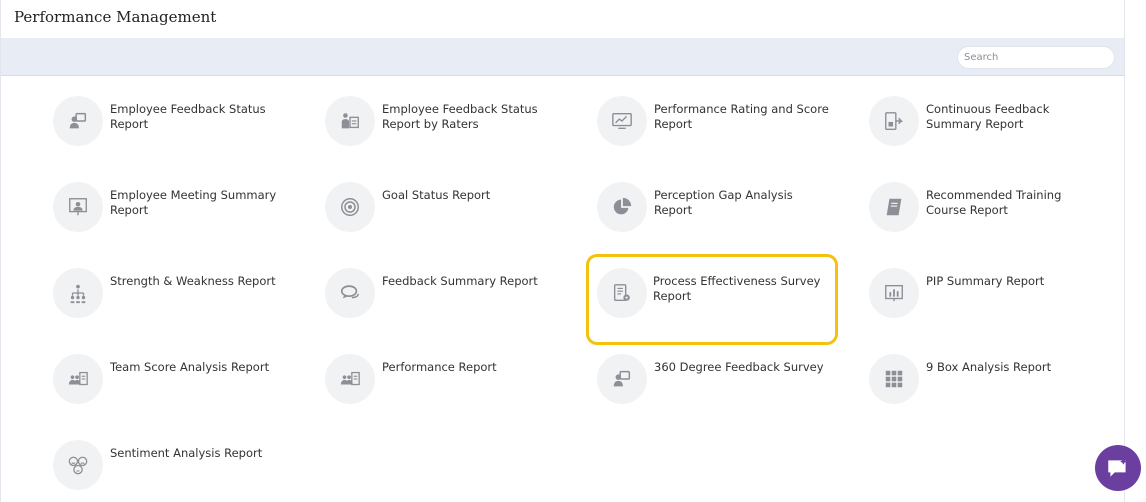 This screenshot has width=1146, height=502. Describe the element at coordinates (723, 202) in the screenshot. I see `report-label: Perception Gap Analysis Report` at that location.